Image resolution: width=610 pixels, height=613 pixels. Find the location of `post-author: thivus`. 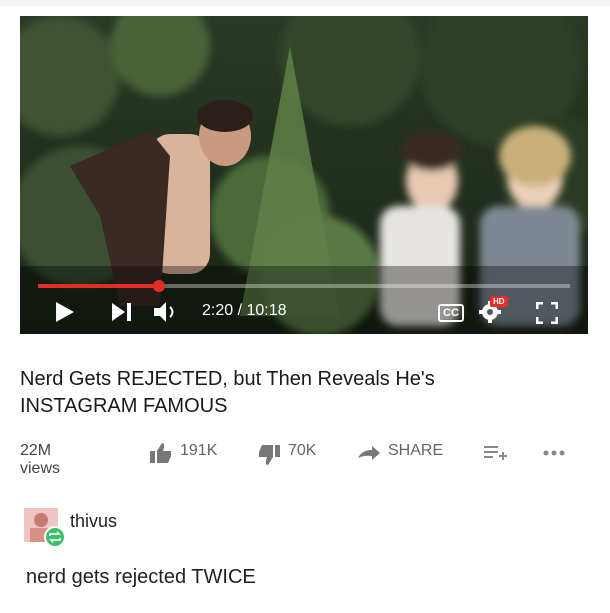

post-author: thivus is located at coordinates (93, 521).